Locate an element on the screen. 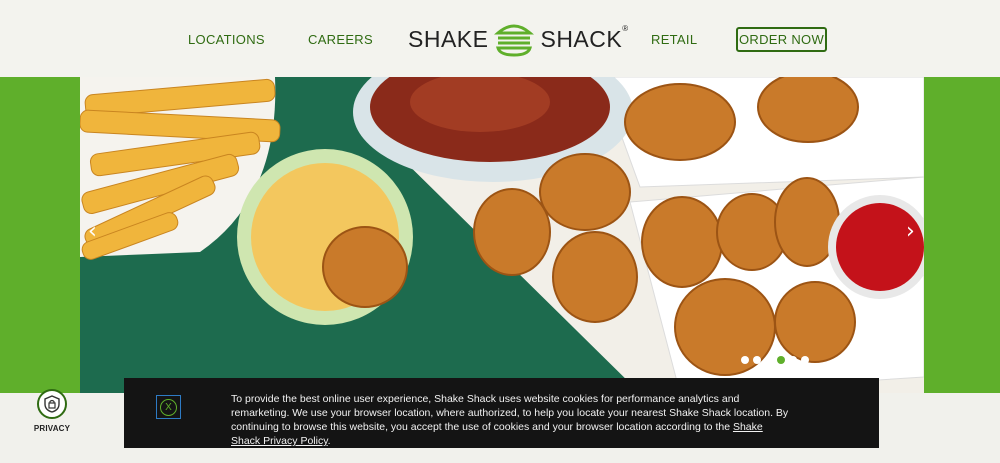  order-now-button: ORDER NOW is located at coordinates (781, 39).